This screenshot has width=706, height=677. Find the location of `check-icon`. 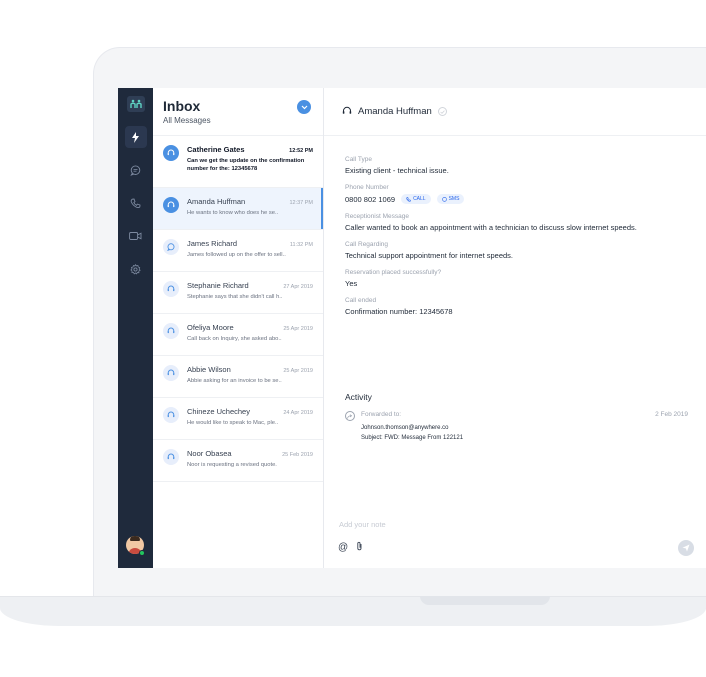

check-icon is located at coordinates (442, 111).